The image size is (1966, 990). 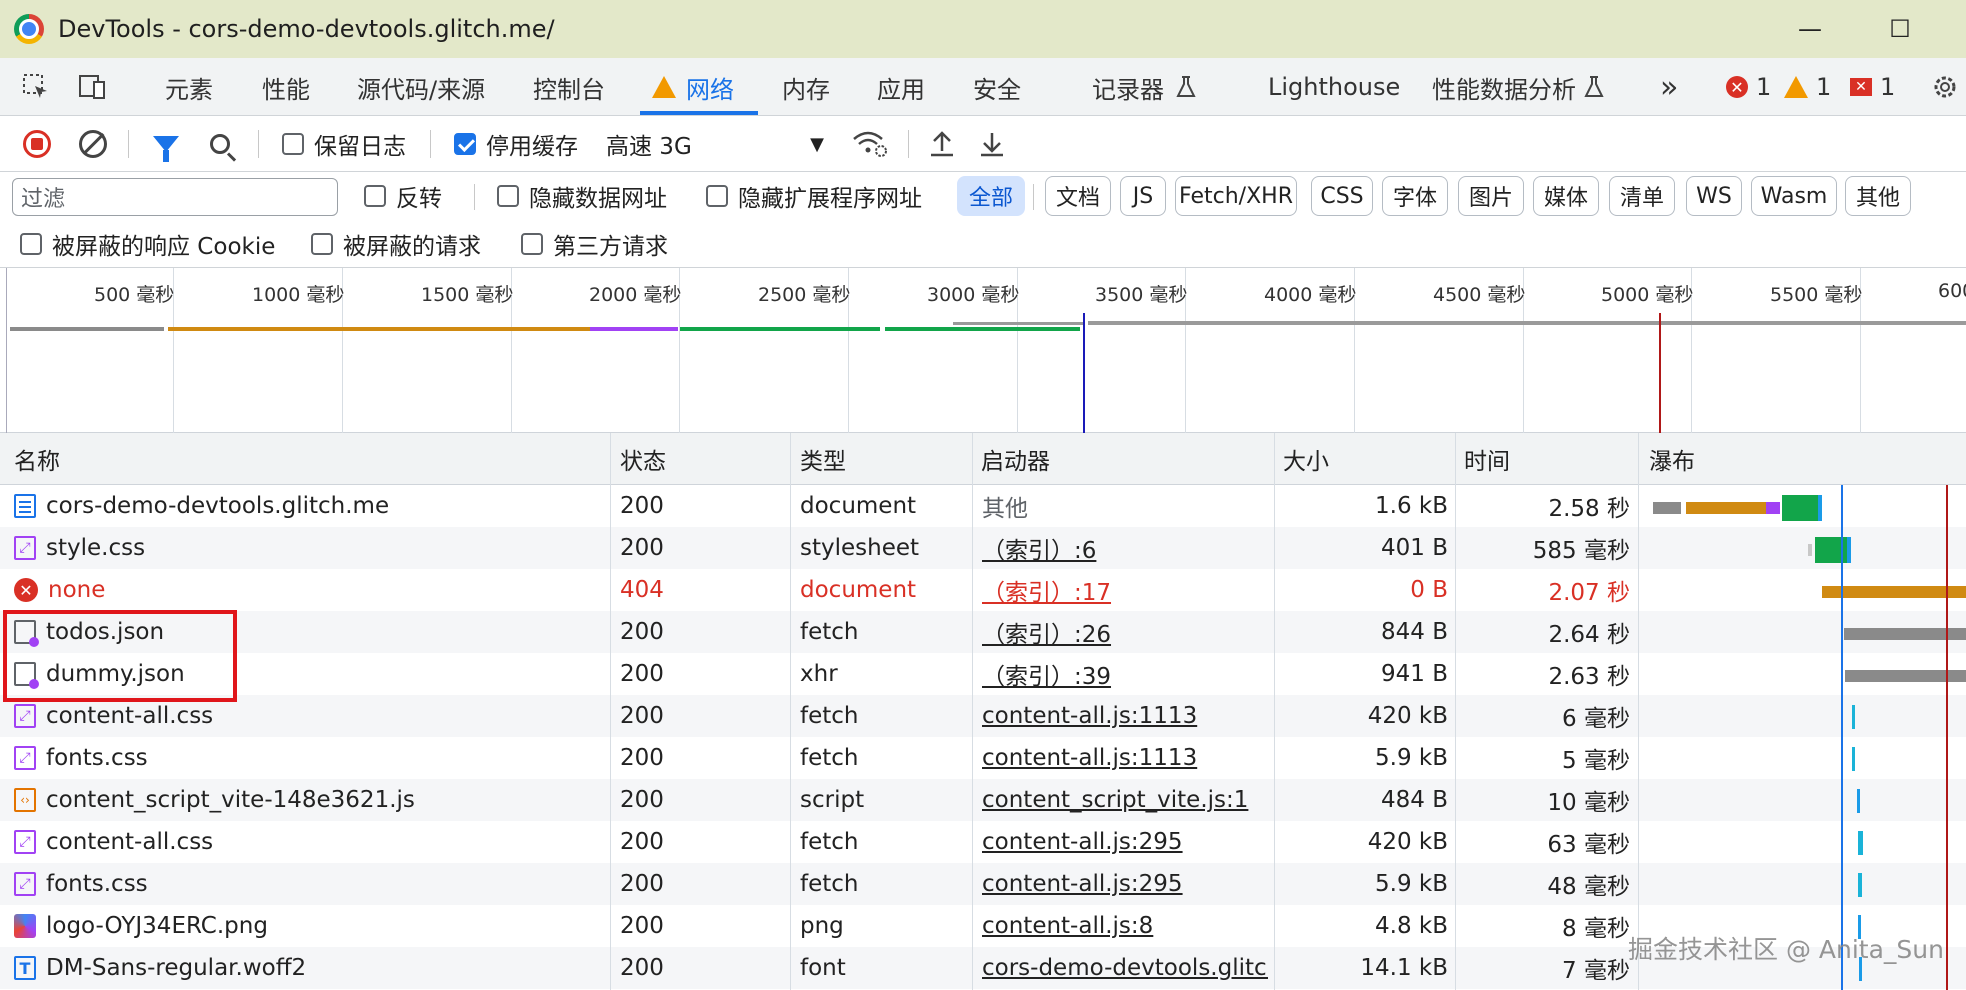 I want to click on maximize-button: ☐, so click(x=1900, y=29).